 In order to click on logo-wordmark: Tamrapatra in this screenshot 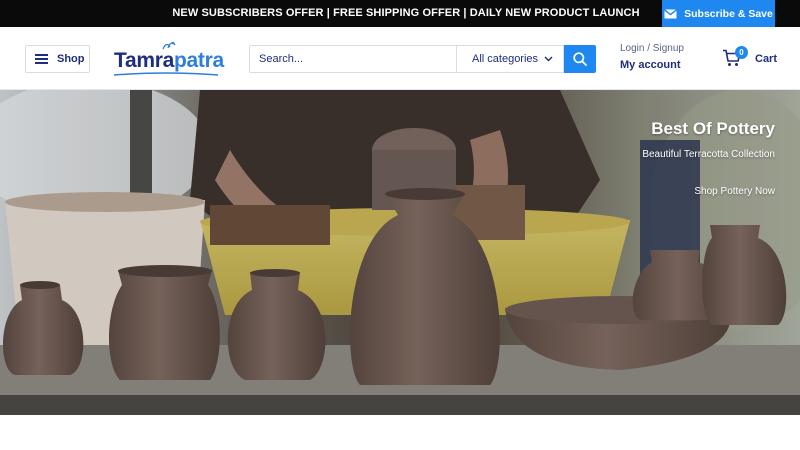, I will do `click(169, 61)`.